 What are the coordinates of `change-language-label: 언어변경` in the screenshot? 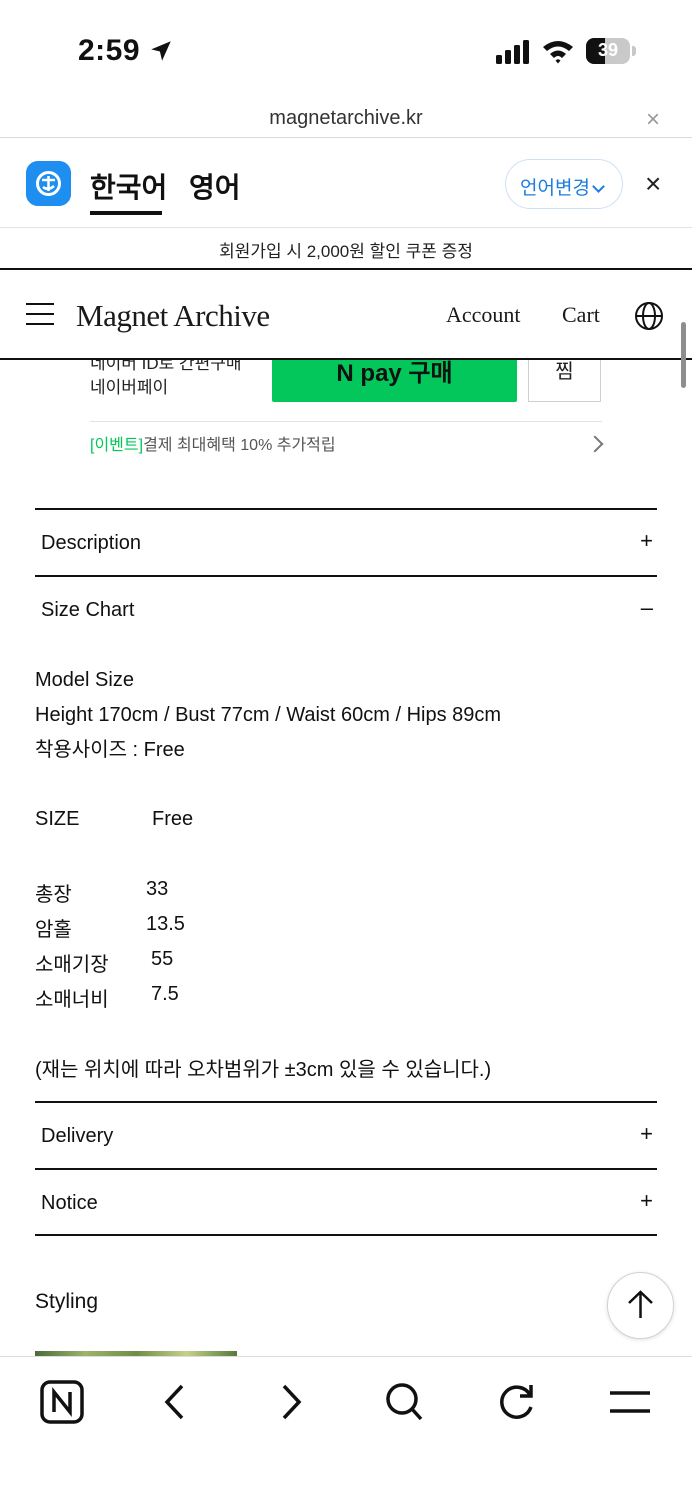 It's located at (555, 188).